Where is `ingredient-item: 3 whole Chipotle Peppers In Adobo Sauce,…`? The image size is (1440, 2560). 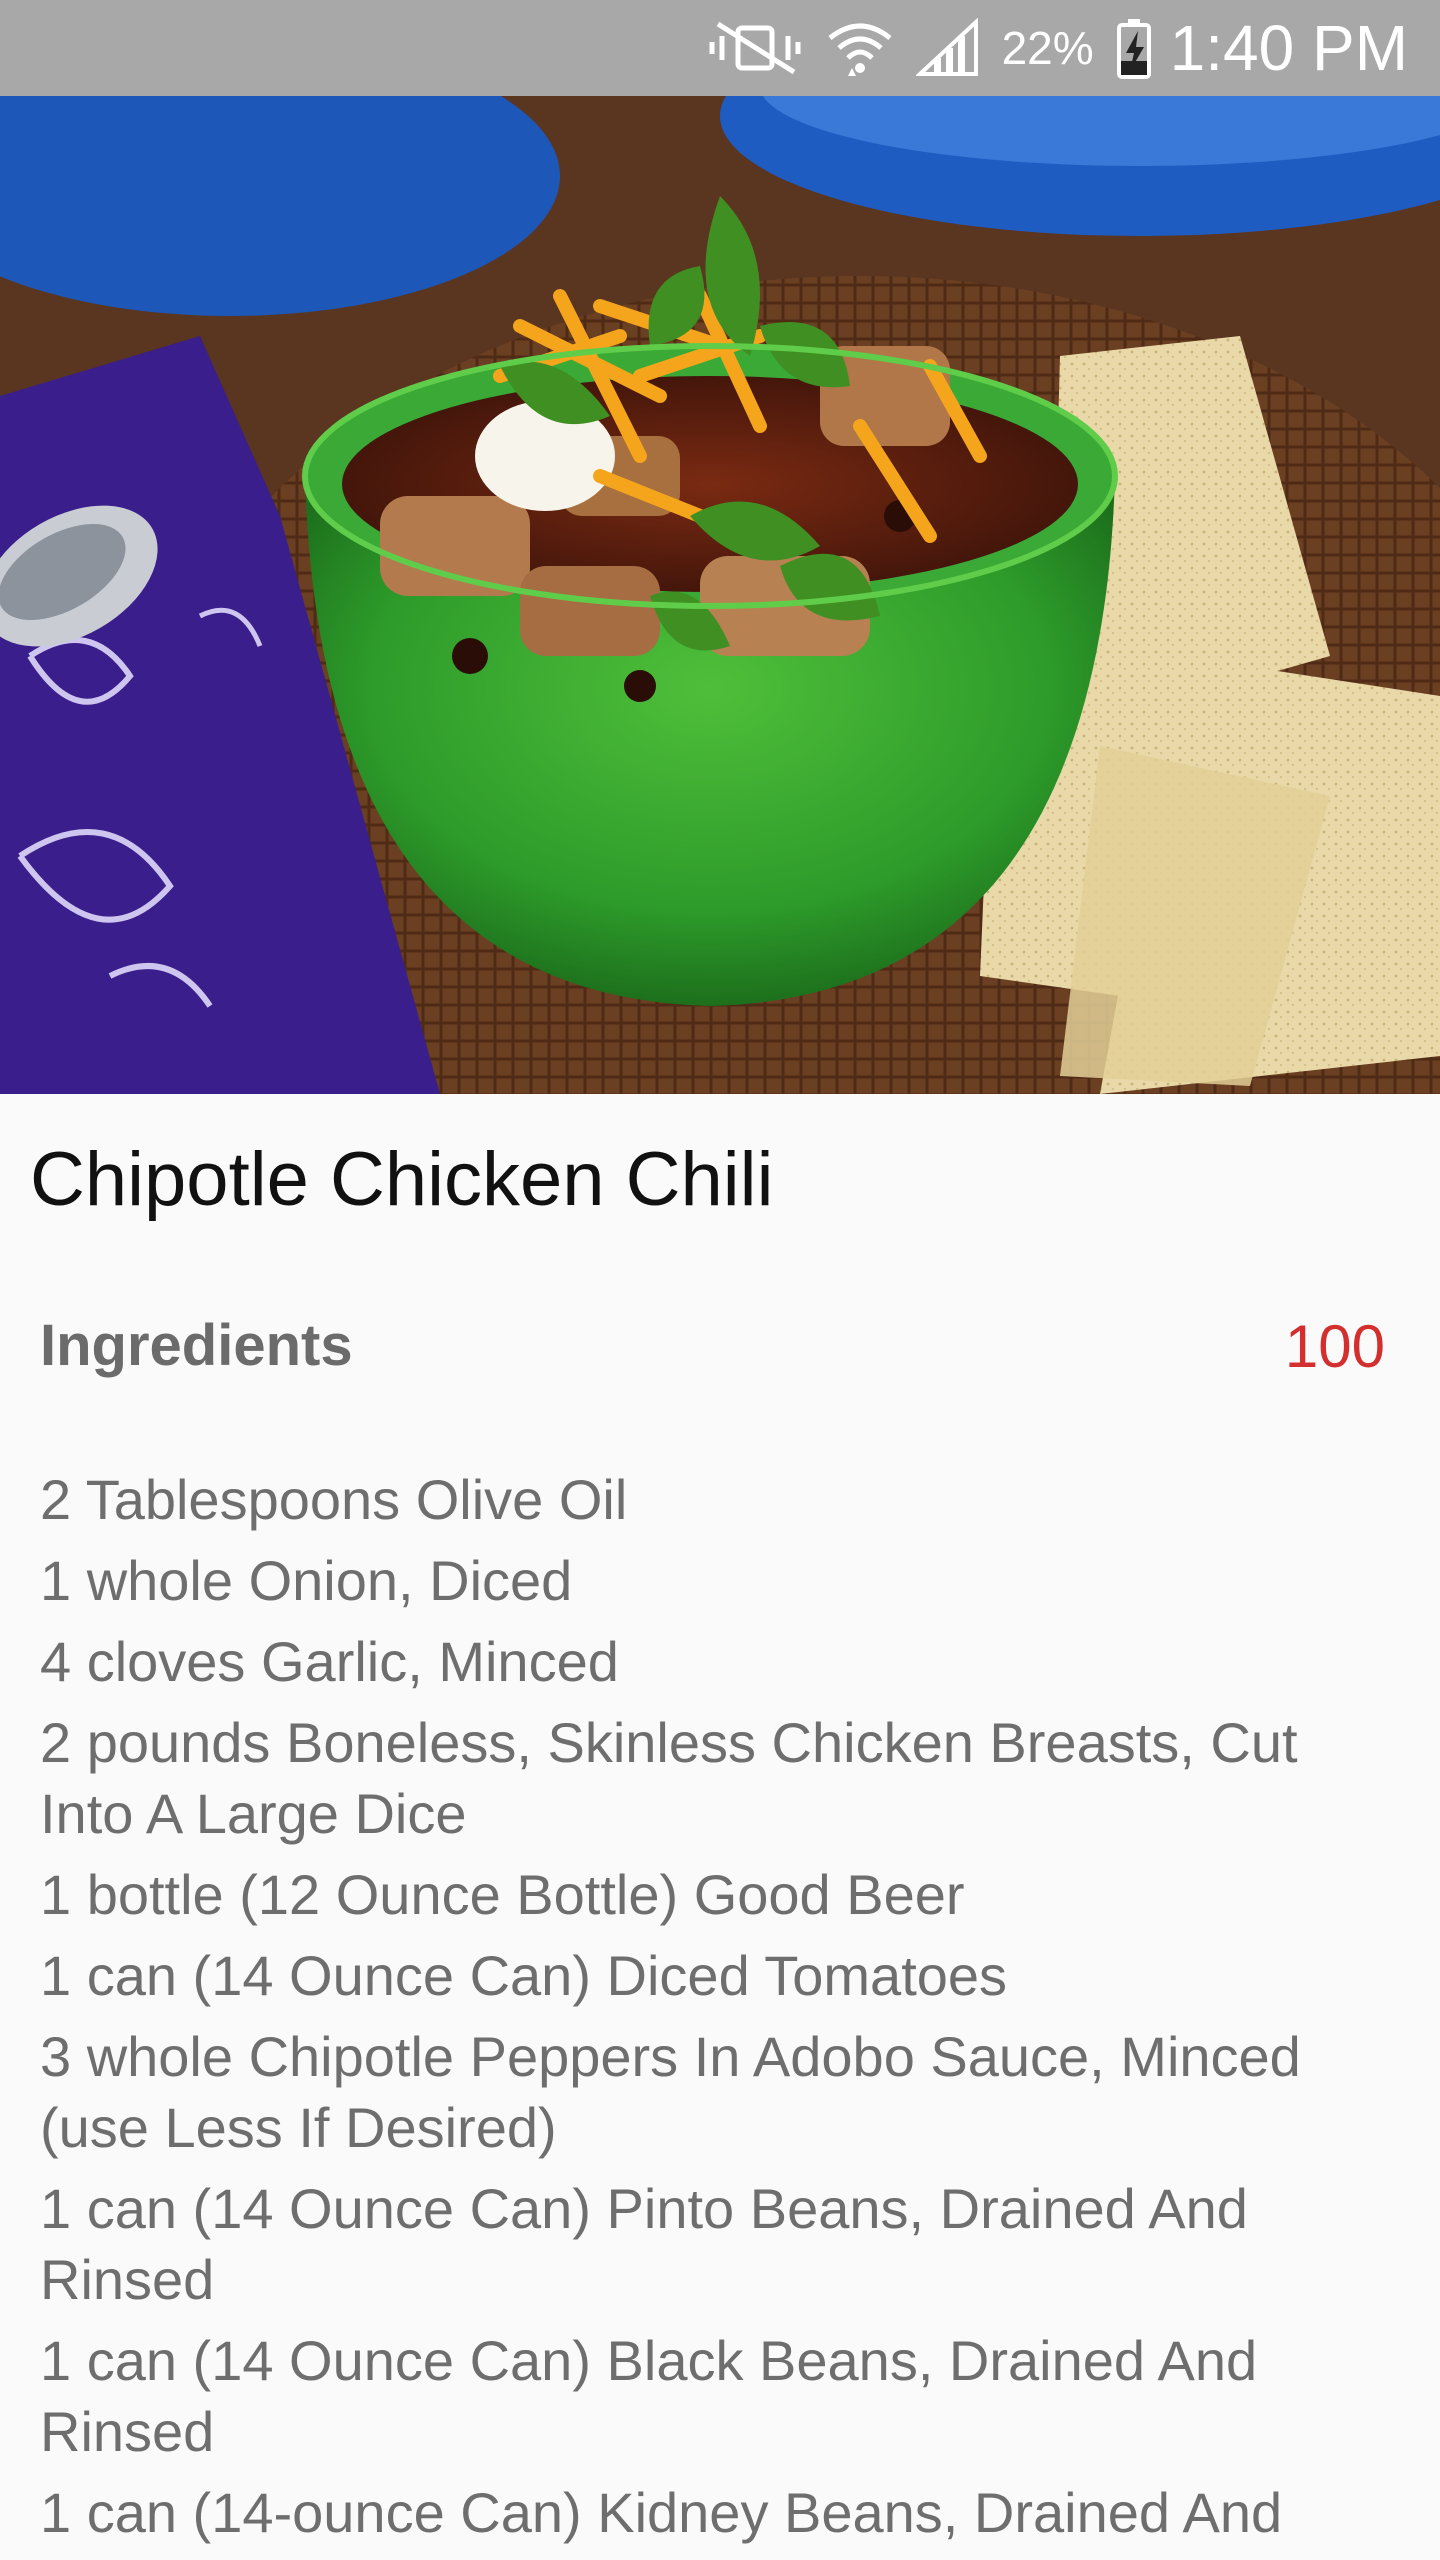
ingredient-item: 3 whole Chipotle Peppers In Adobo Sauce,… is located at coordinates (670, 2092).